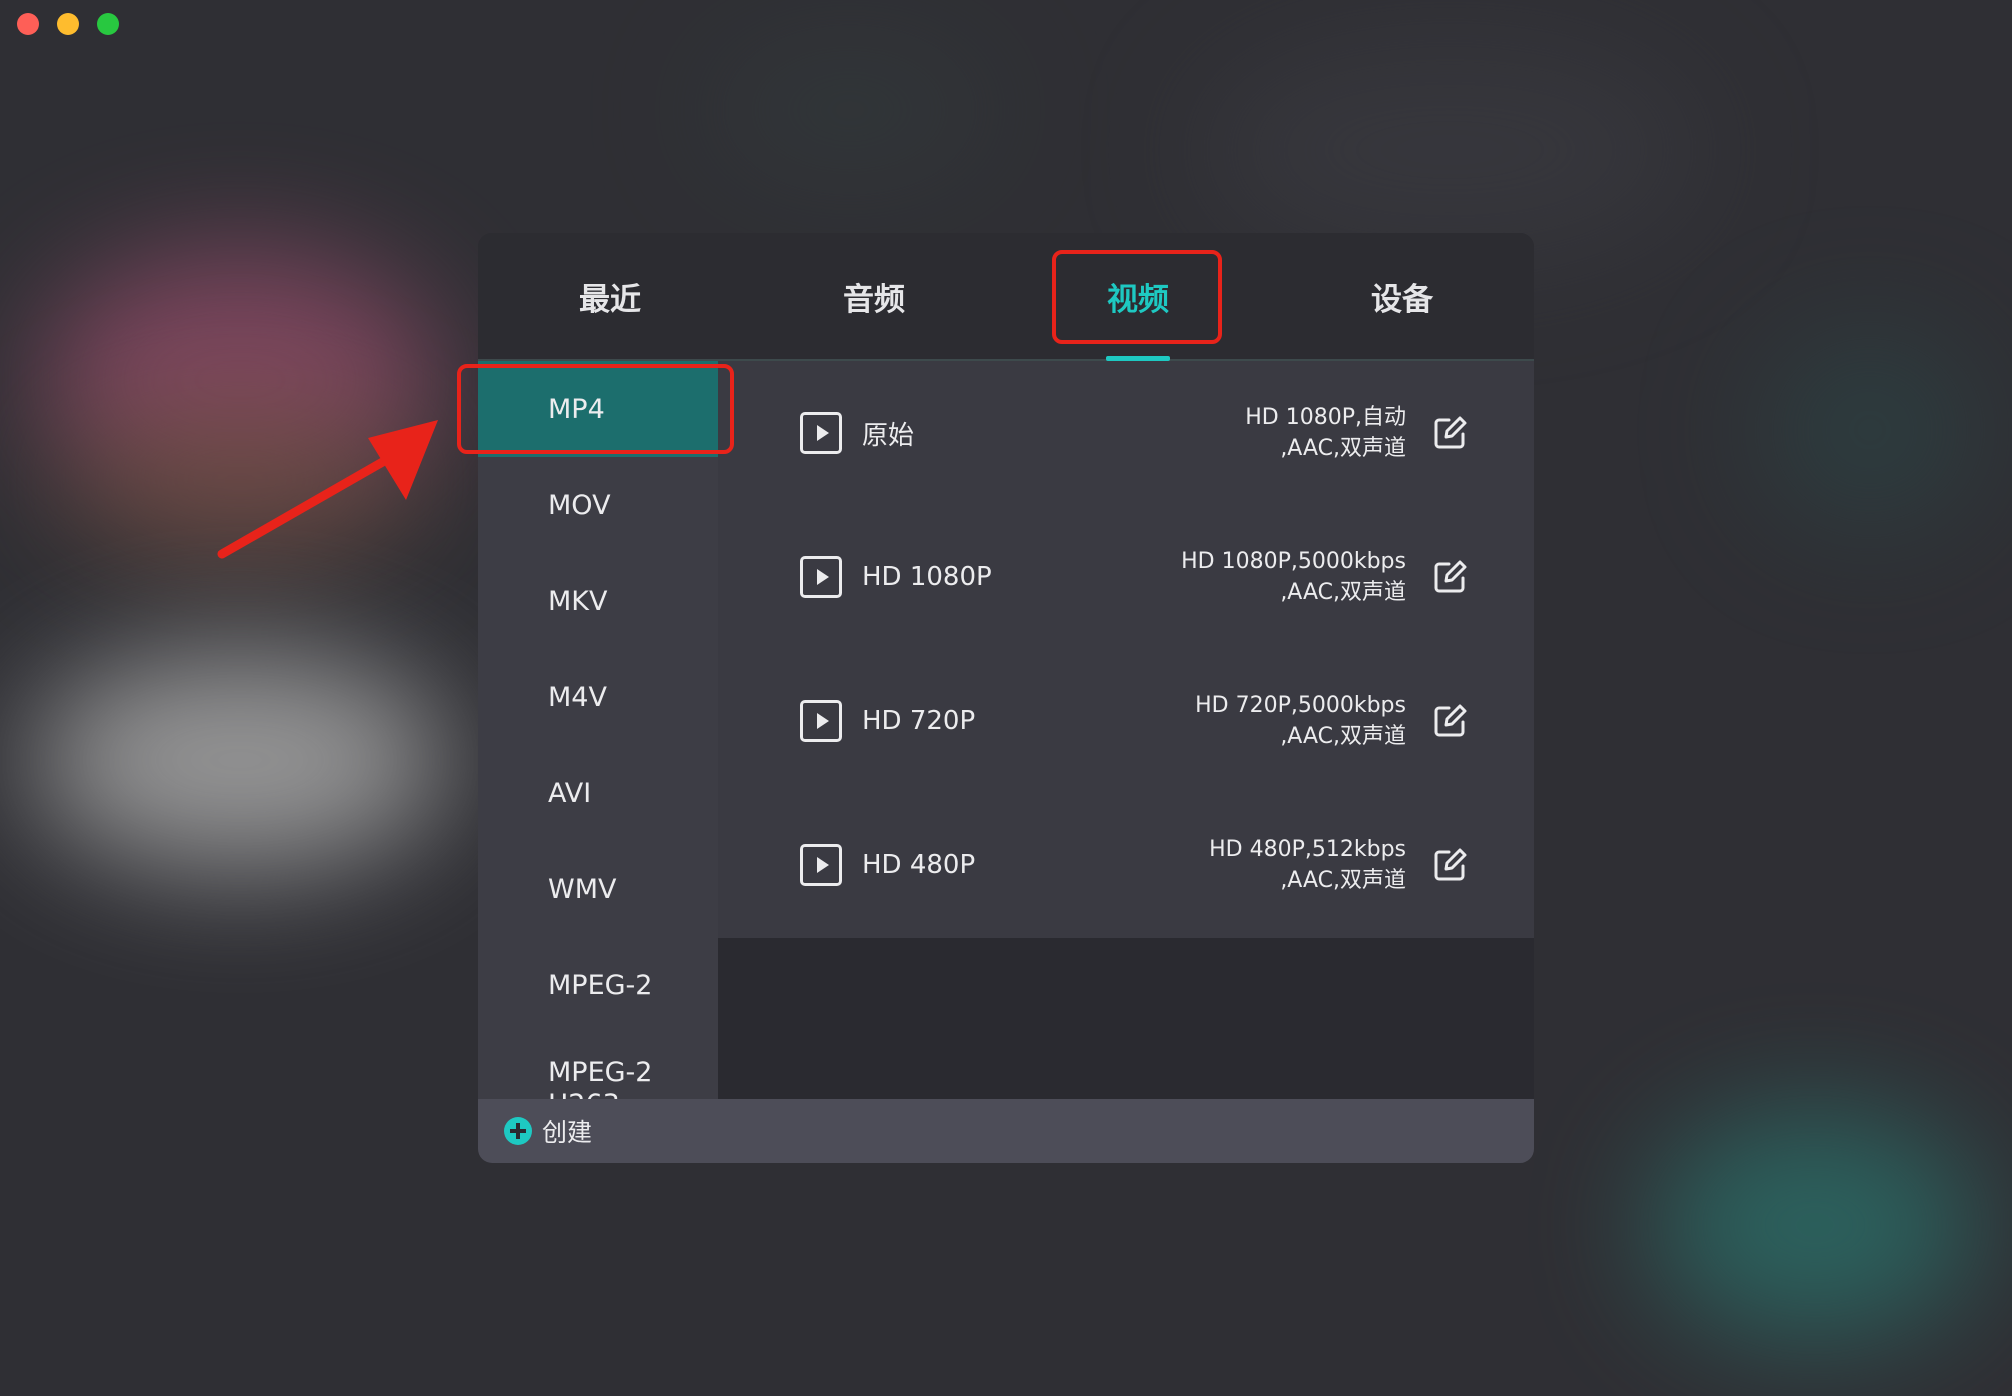 The width and height of the screenshot is (2012, 1396). What do you see at coordinates (1126, 865) in the screenshot?
I see `preset-item-hd480p: HD 480P HD 480P,512kbps ,AAC,双声道` at bounding box center [1126, 865].